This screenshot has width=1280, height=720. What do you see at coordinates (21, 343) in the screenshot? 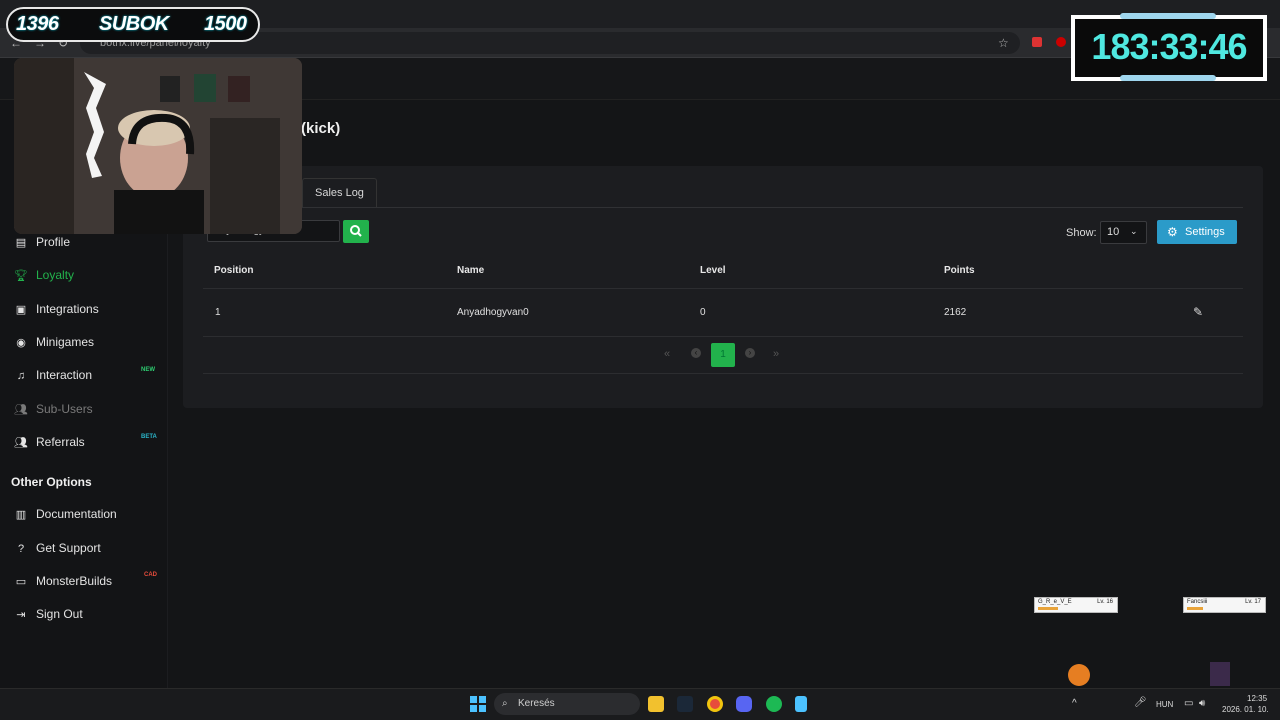
I see `gamepad-icon: ◉` at bounding box center [21, 343].